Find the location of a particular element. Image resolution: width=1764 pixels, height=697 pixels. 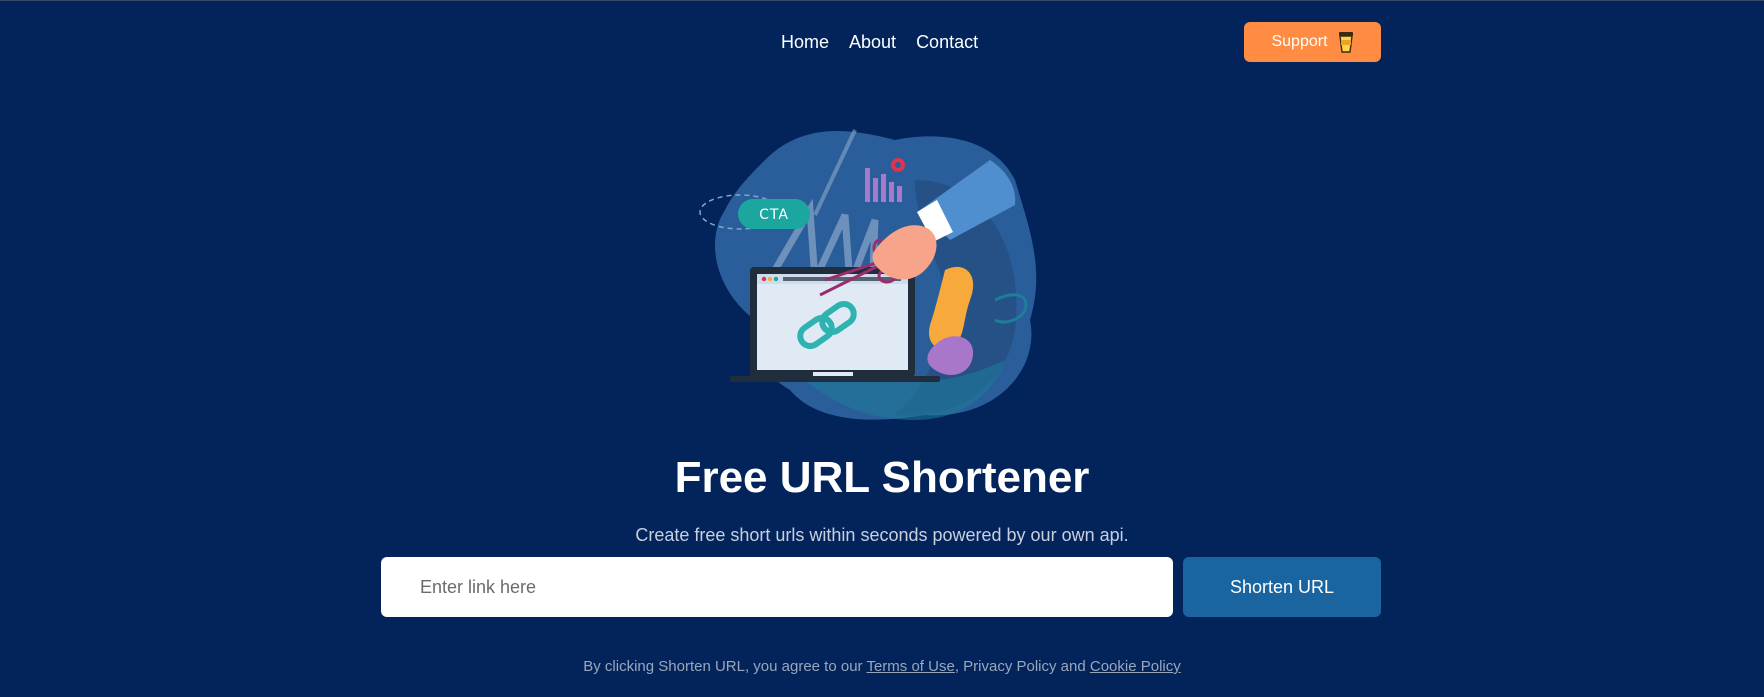

laptop-icon is located at coordinates (835, 324).